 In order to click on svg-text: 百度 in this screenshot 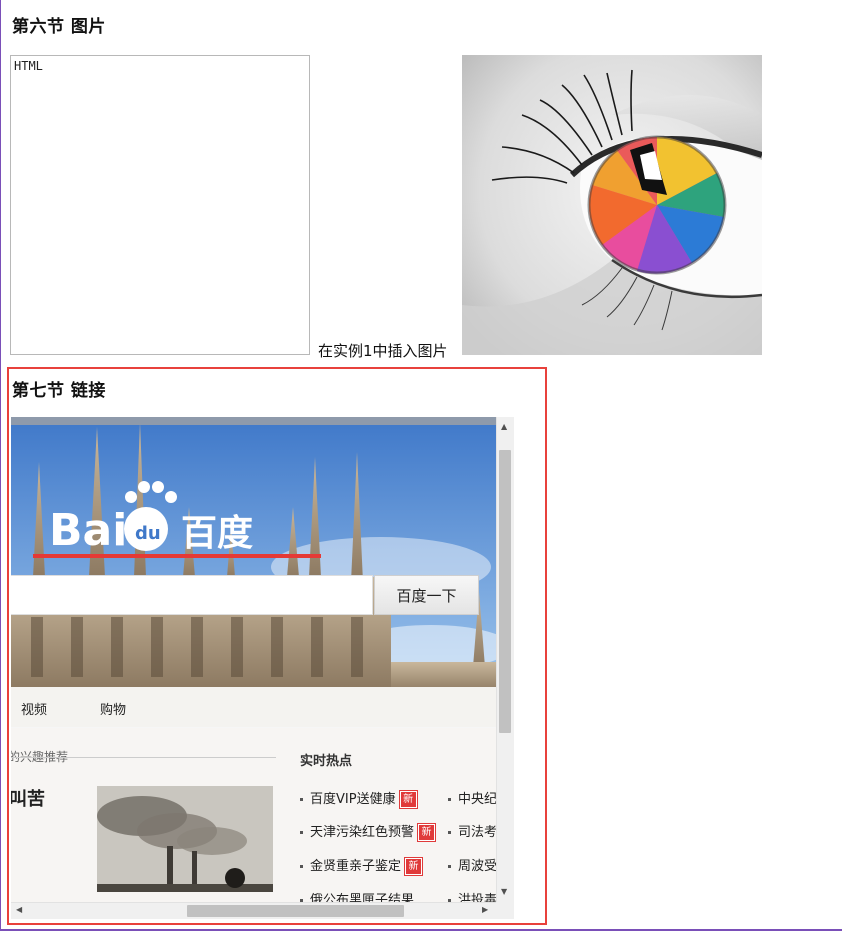, I will do `click(217, 533)`.